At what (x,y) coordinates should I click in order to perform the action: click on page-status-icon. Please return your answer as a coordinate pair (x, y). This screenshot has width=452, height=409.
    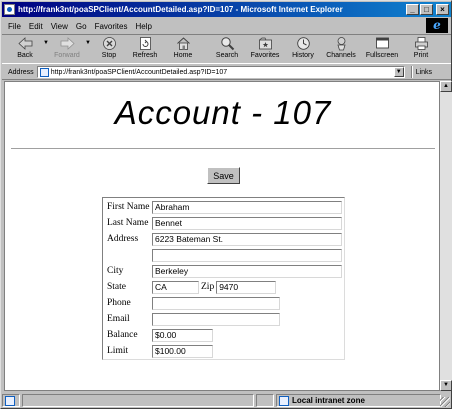
    Looking at the image, I should click on (10, 400).